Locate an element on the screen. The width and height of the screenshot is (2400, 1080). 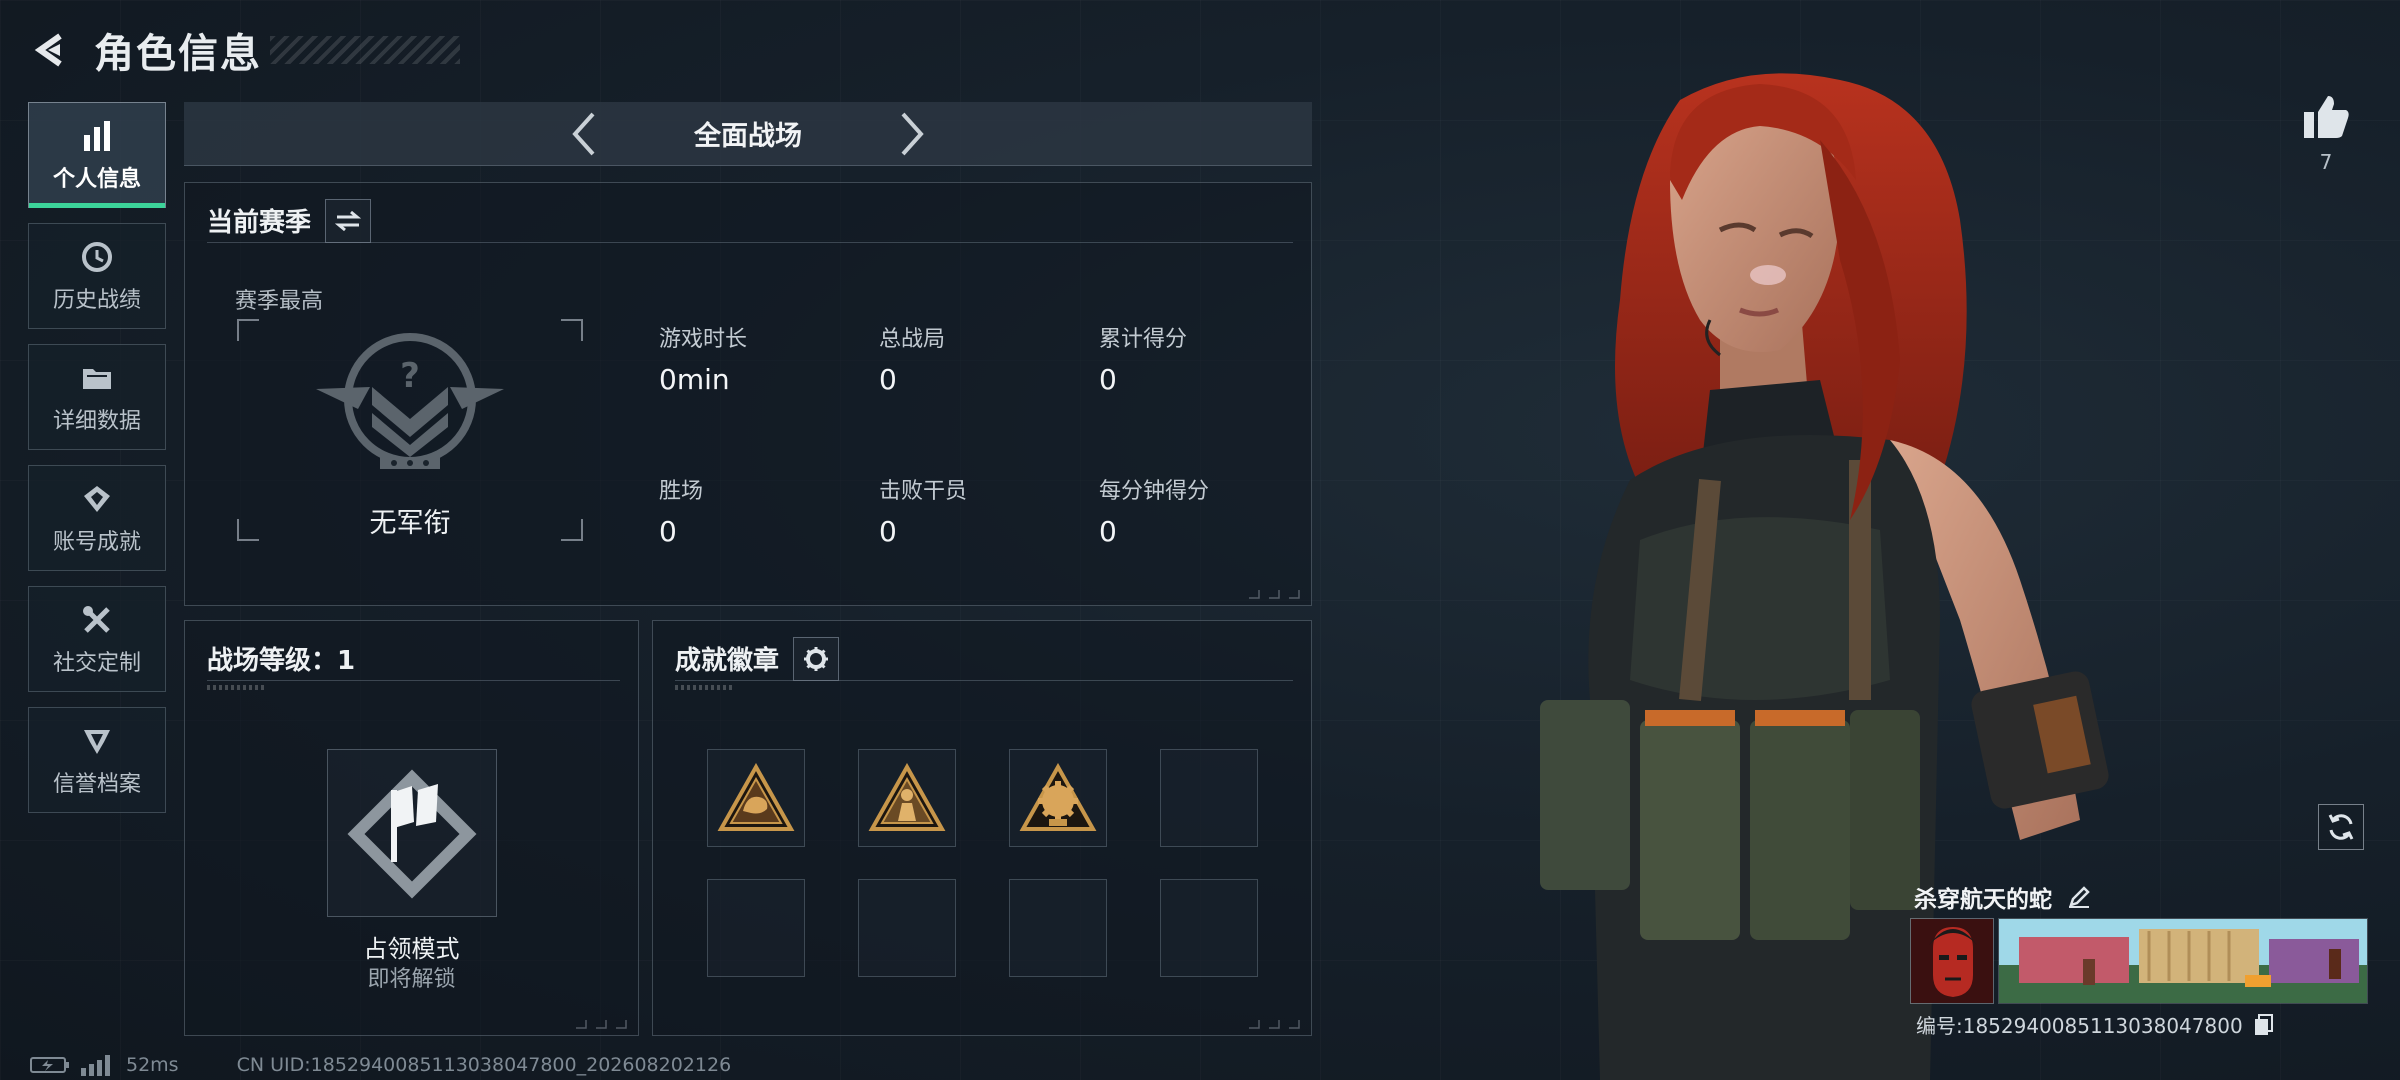
mode-next-button is located at coordinates (913, 134).